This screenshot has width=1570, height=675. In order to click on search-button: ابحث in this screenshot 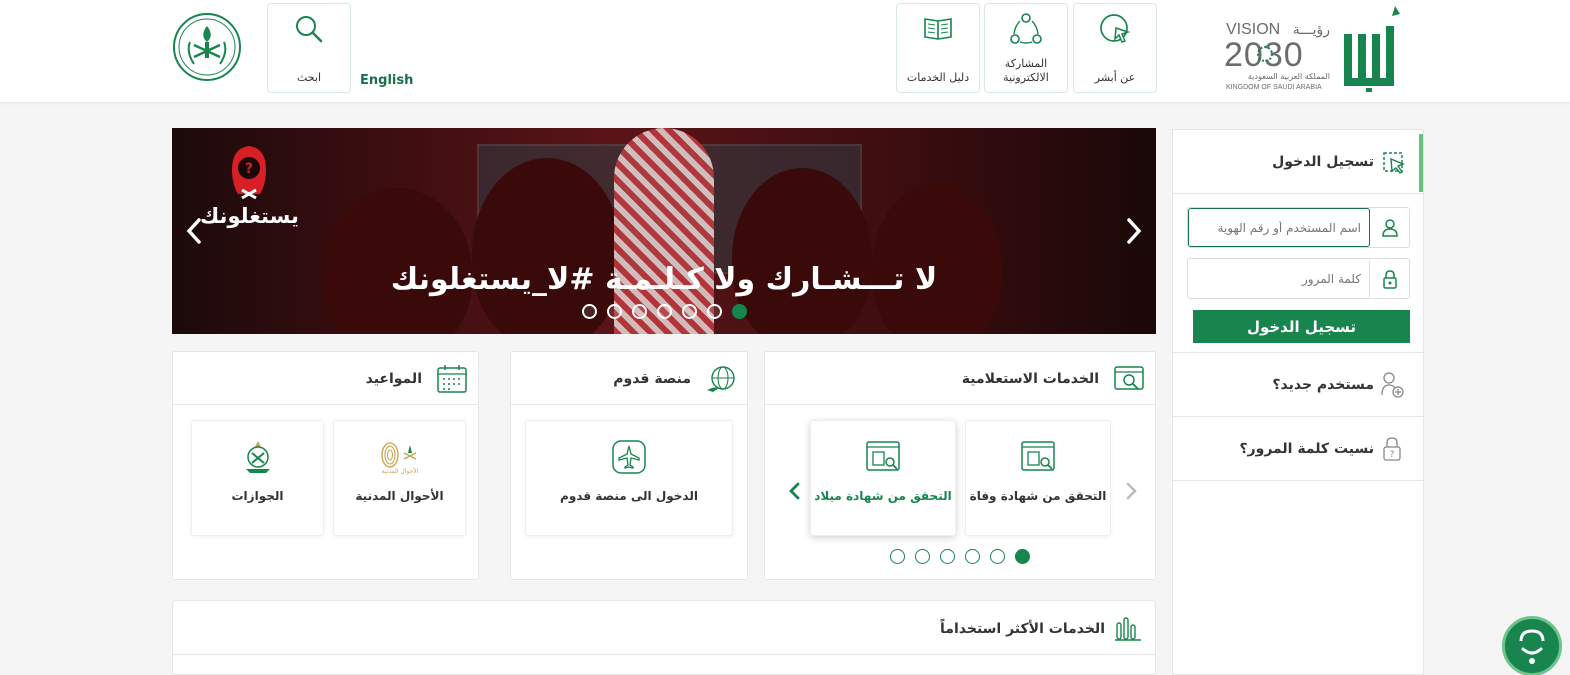, I will do `click(309, 48)`.